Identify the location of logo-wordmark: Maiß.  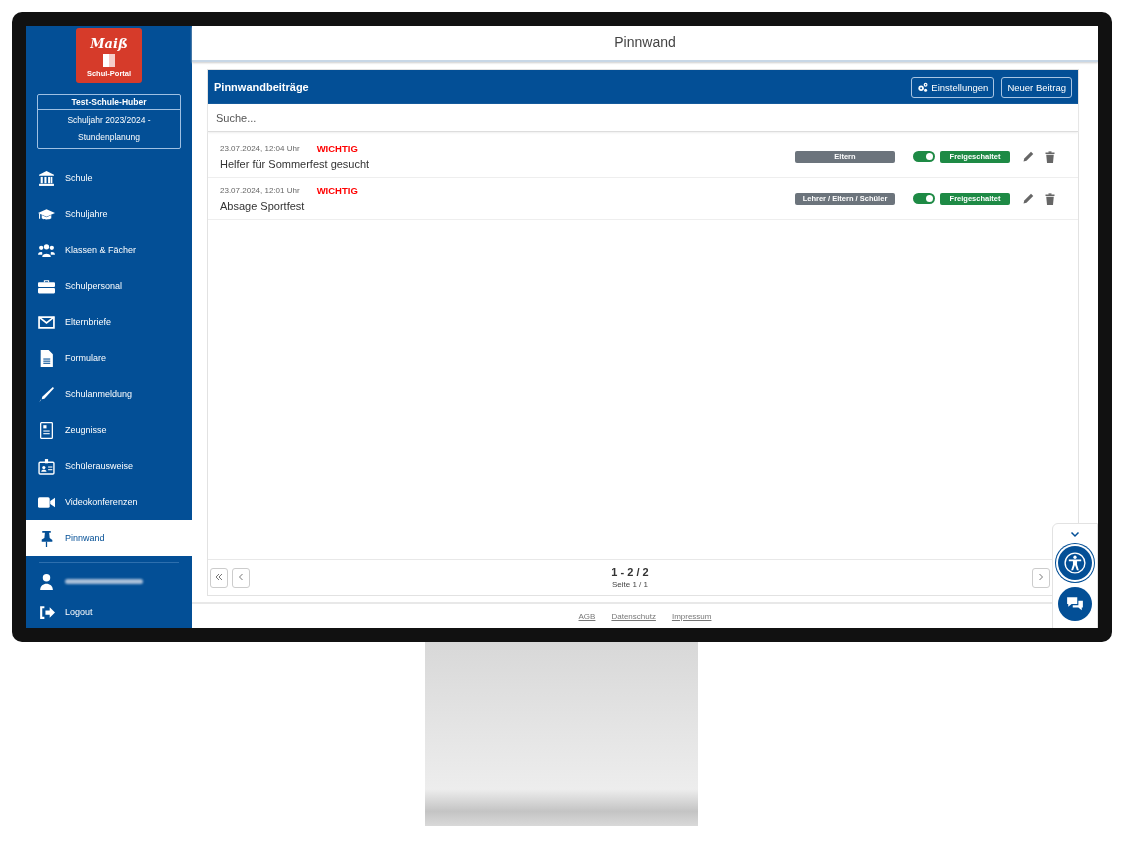
(109, 44).